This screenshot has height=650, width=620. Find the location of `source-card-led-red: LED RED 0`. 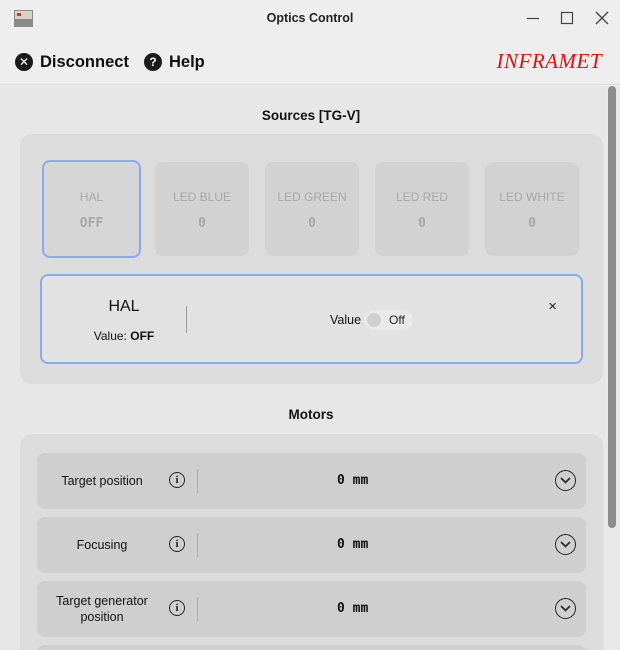

source-card-led-red: LED RED 0 is located at coordinates (422, 209).